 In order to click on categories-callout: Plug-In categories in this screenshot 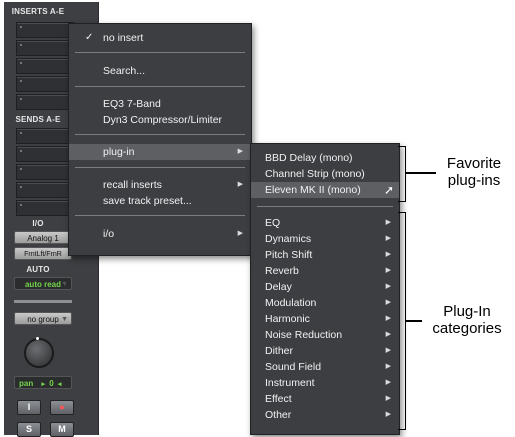, I will do `click(467, 320)`.